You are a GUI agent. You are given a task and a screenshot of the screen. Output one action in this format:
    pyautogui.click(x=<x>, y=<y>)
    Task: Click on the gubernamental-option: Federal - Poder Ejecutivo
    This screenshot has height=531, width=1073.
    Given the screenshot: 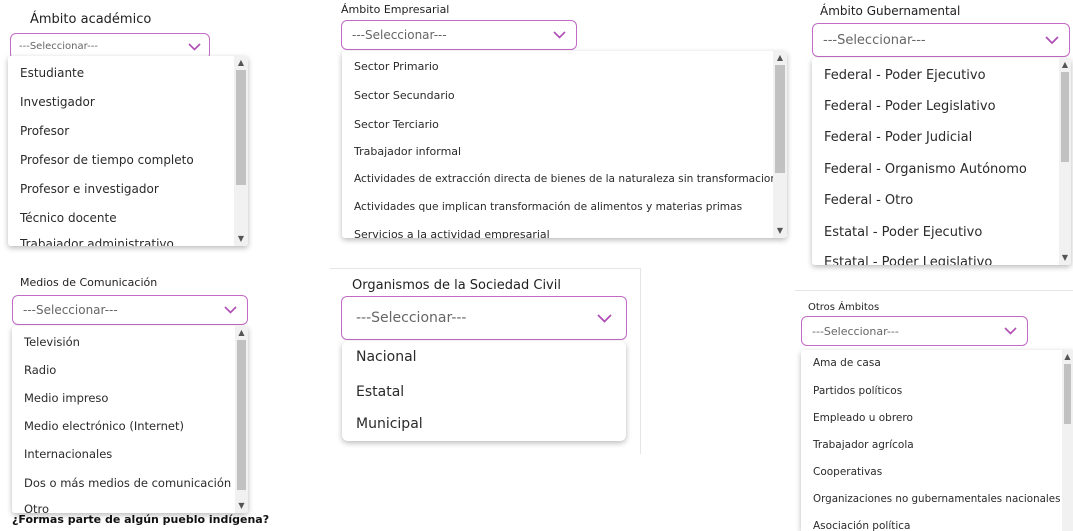 What is the action you would take?
    pyautogui.click(x=905, y=75)
    